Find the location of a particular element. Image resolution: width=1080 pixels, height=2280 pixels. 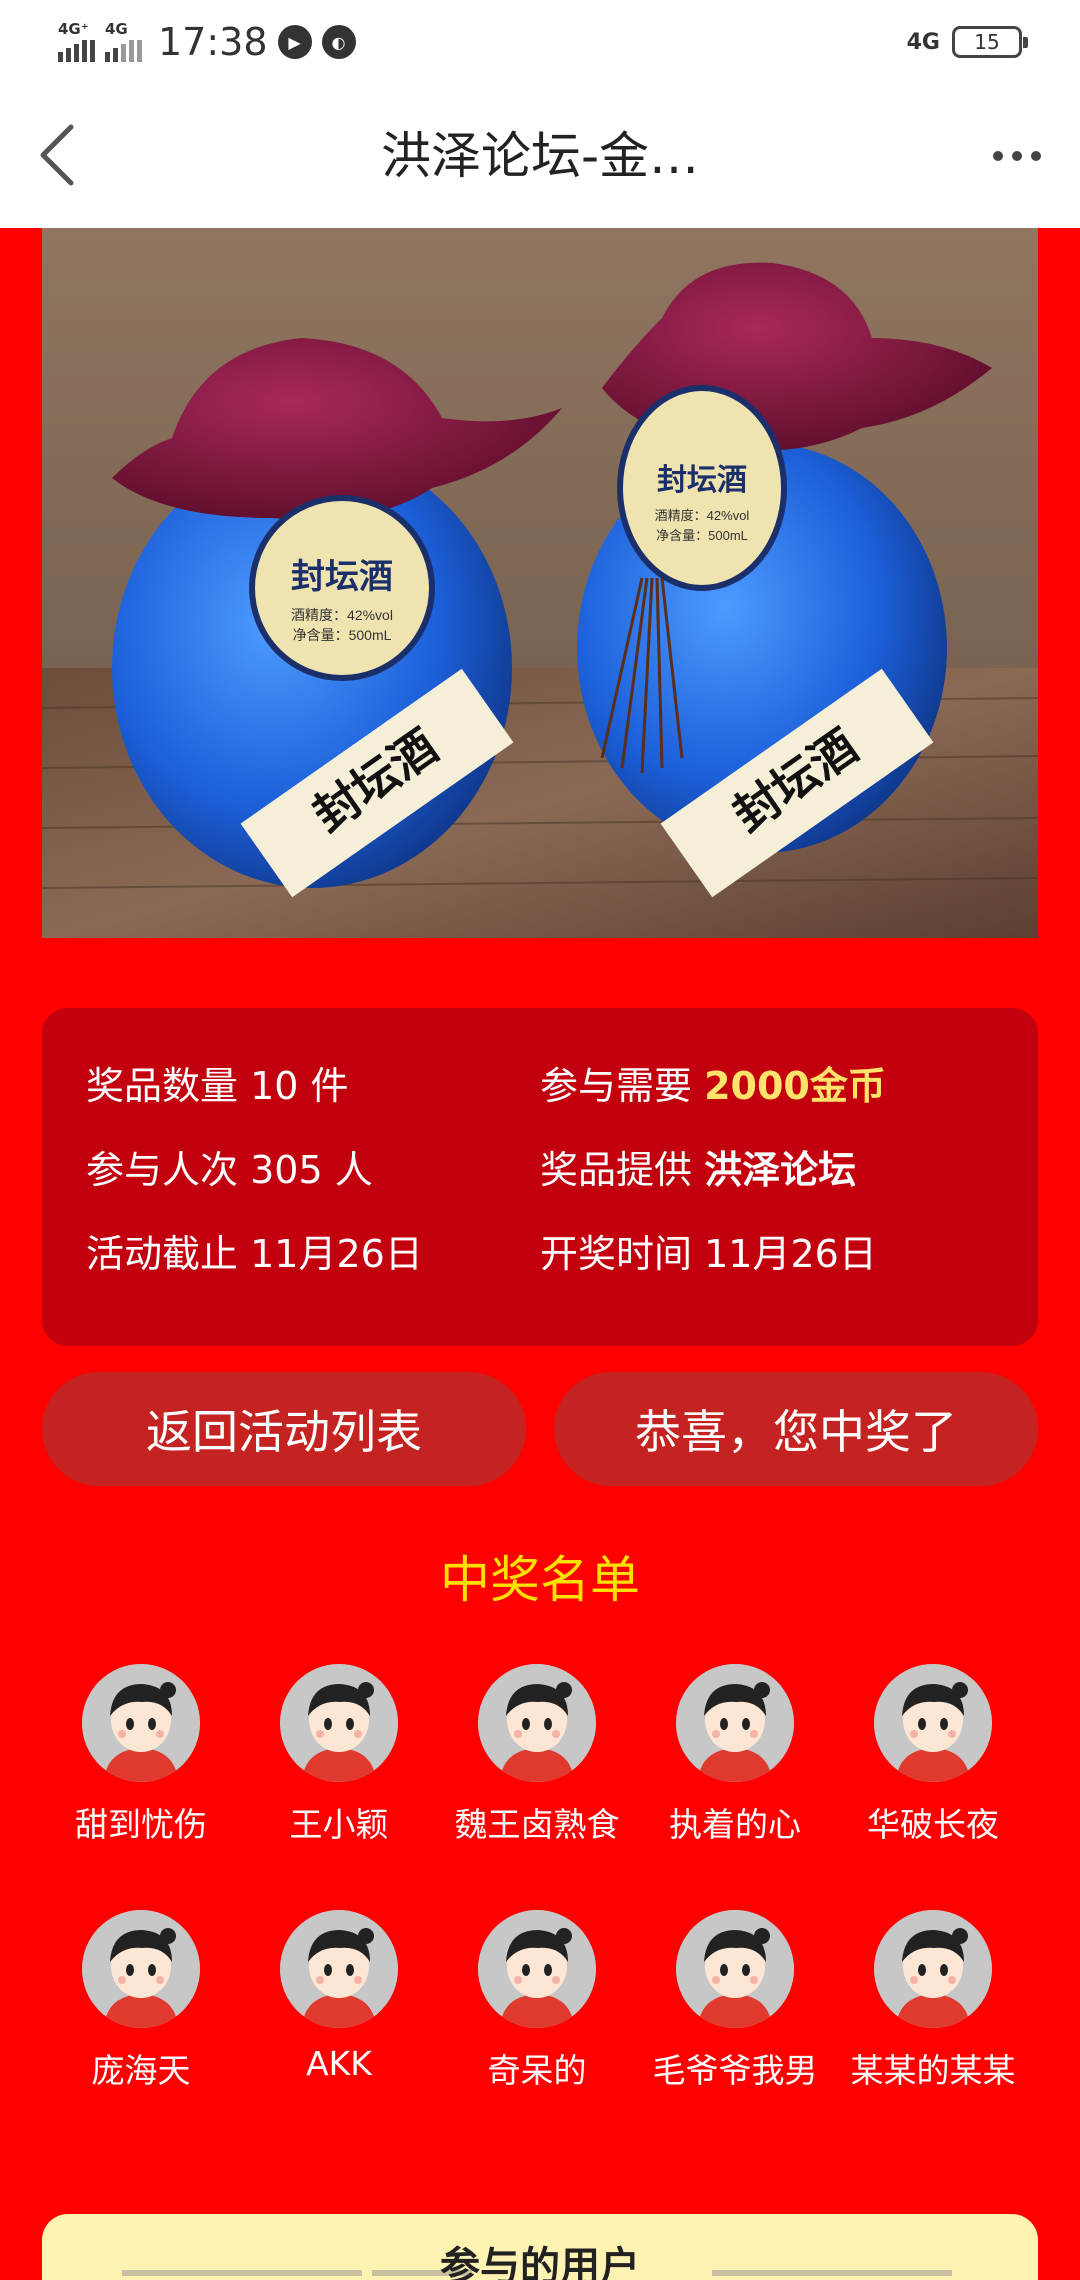

winner-item: 王小颖 is located at coordinates (339, 1755).